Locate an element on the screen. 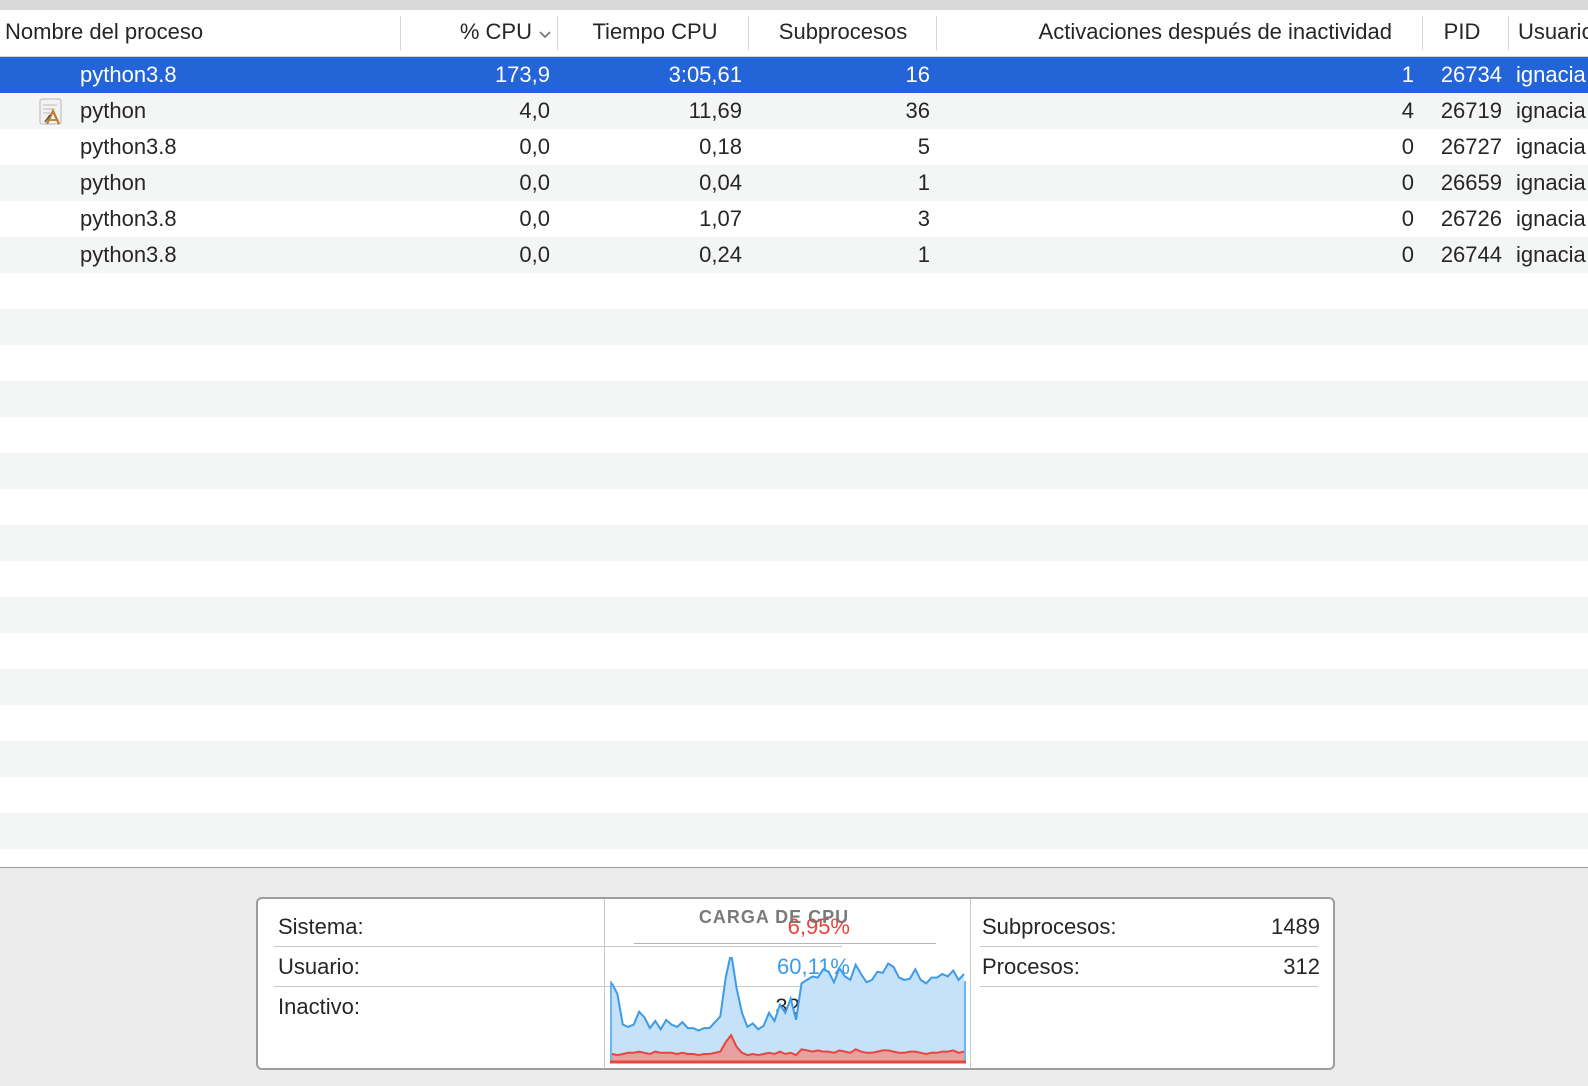  column-header-wakeups: Activaciones después de inactividad is located at coordinates (1166, 33).